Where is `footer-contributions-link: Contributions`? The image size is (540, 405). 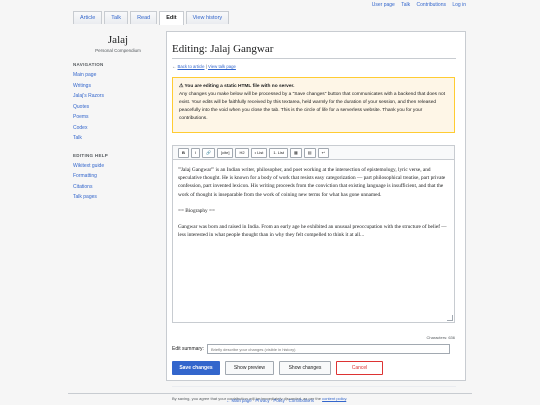
footer-contributions-link: Contributions is located at coordinates (301, 400).